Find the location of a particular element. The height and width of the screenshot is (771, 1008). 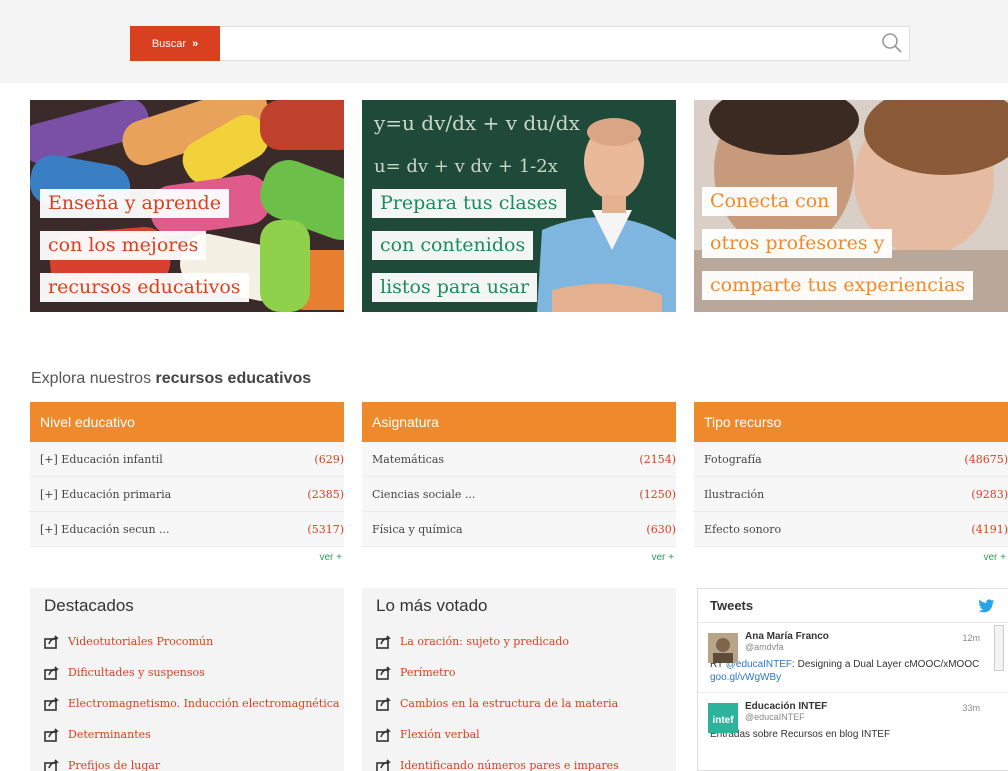

list-item-label: Determinantes is located at coordinates (109, 734).